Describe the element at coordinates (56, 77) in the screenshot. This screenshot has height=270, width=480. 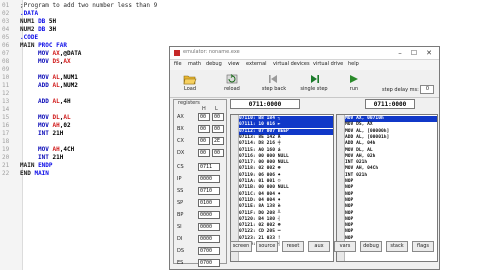
I see `code-token: AL` at that location.